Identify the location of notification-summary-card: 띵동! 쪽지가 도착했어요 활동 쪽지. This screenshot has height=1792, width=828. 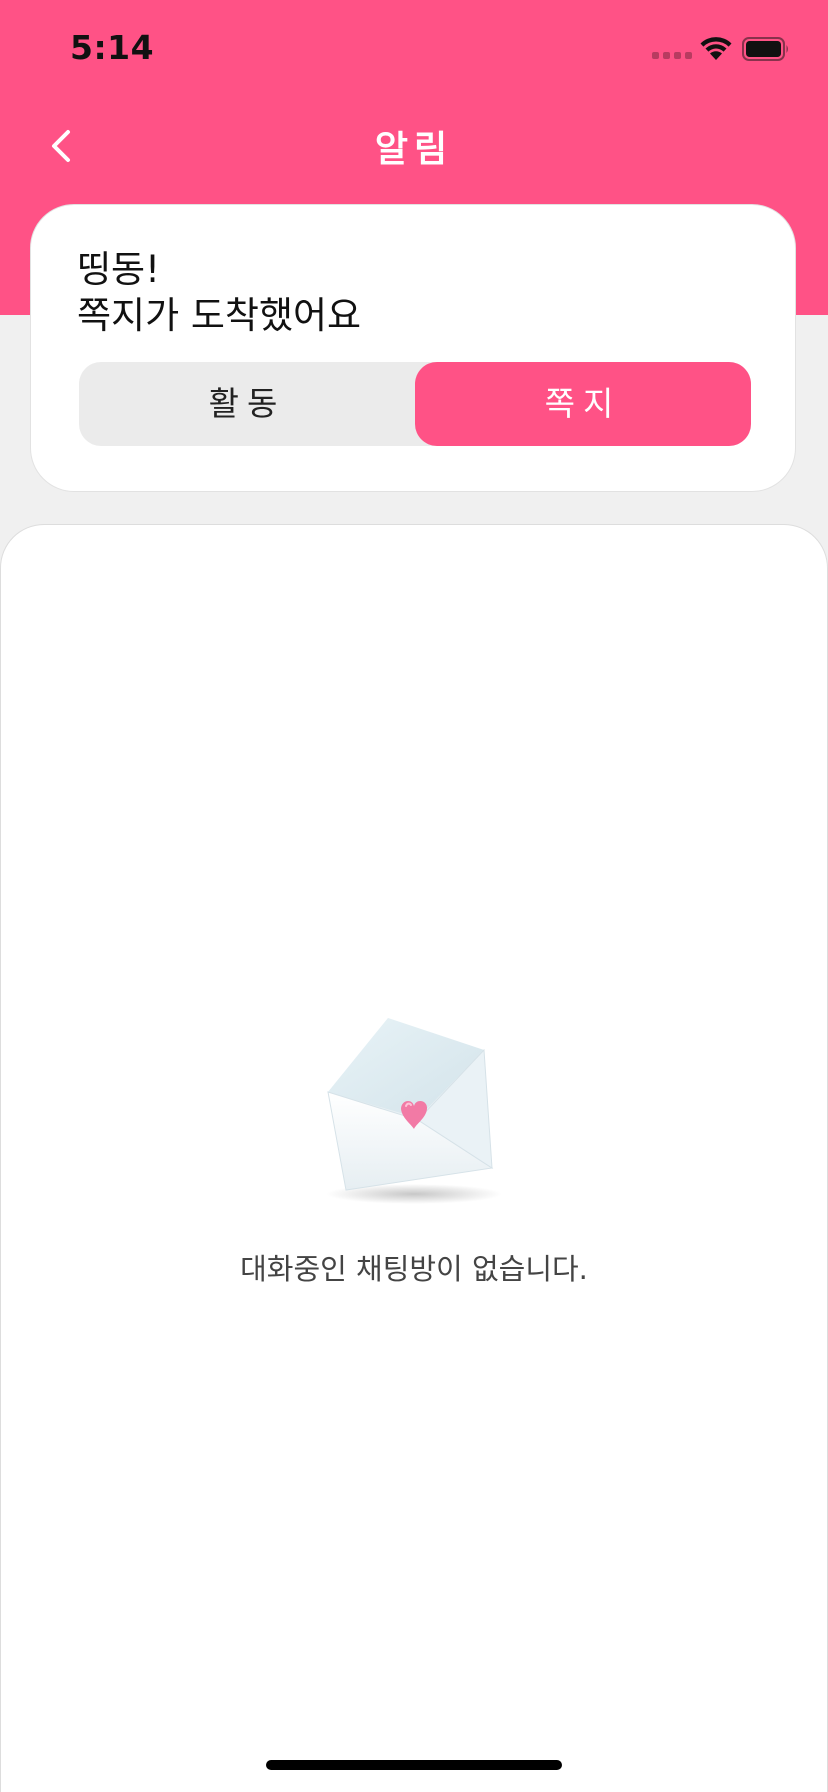
(413, 348).